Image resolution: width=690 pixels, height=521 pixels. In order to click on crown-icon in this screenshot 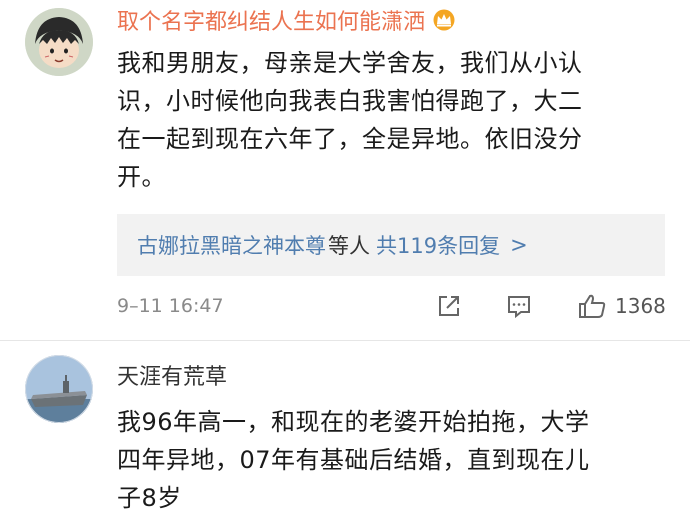, I will do `click(444, 23)`.